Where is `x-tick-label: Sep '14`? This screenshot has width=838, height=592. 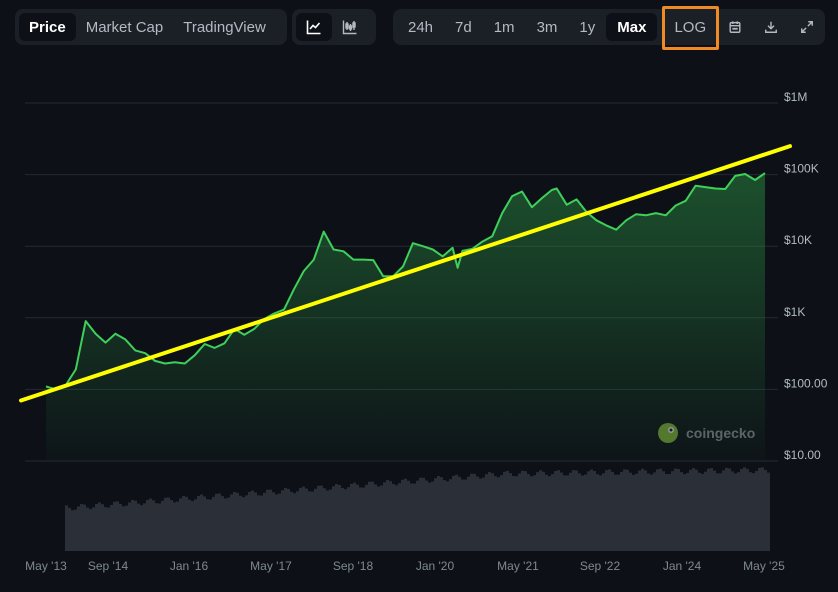
x-tick-label: Sep '14 is located at coordinates (108, 566).